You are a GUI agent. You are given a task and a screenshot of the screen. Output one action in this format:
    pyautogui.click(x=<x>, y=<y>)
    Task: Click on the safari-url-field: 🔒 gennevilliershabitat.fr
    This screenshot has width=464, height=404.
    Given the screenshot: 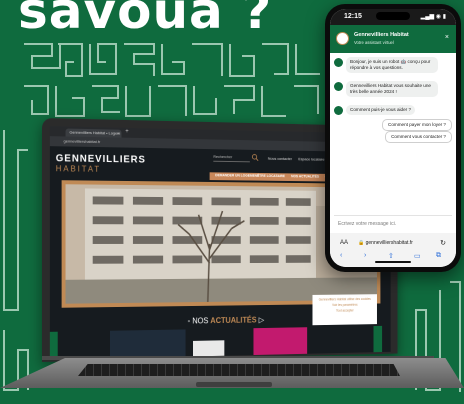 What is the action you would take?
    pyautogui.click(x=385, y=243)
    